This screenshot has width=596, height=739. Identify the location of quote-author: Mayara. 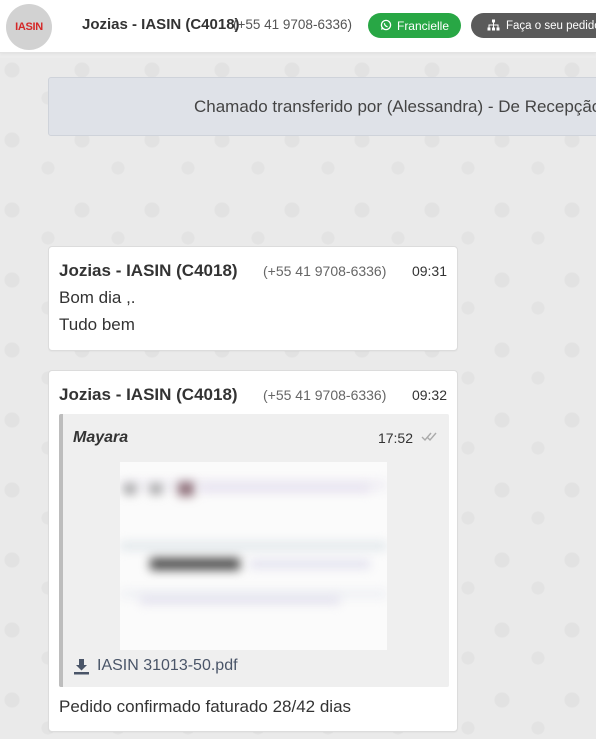
(101, 437).